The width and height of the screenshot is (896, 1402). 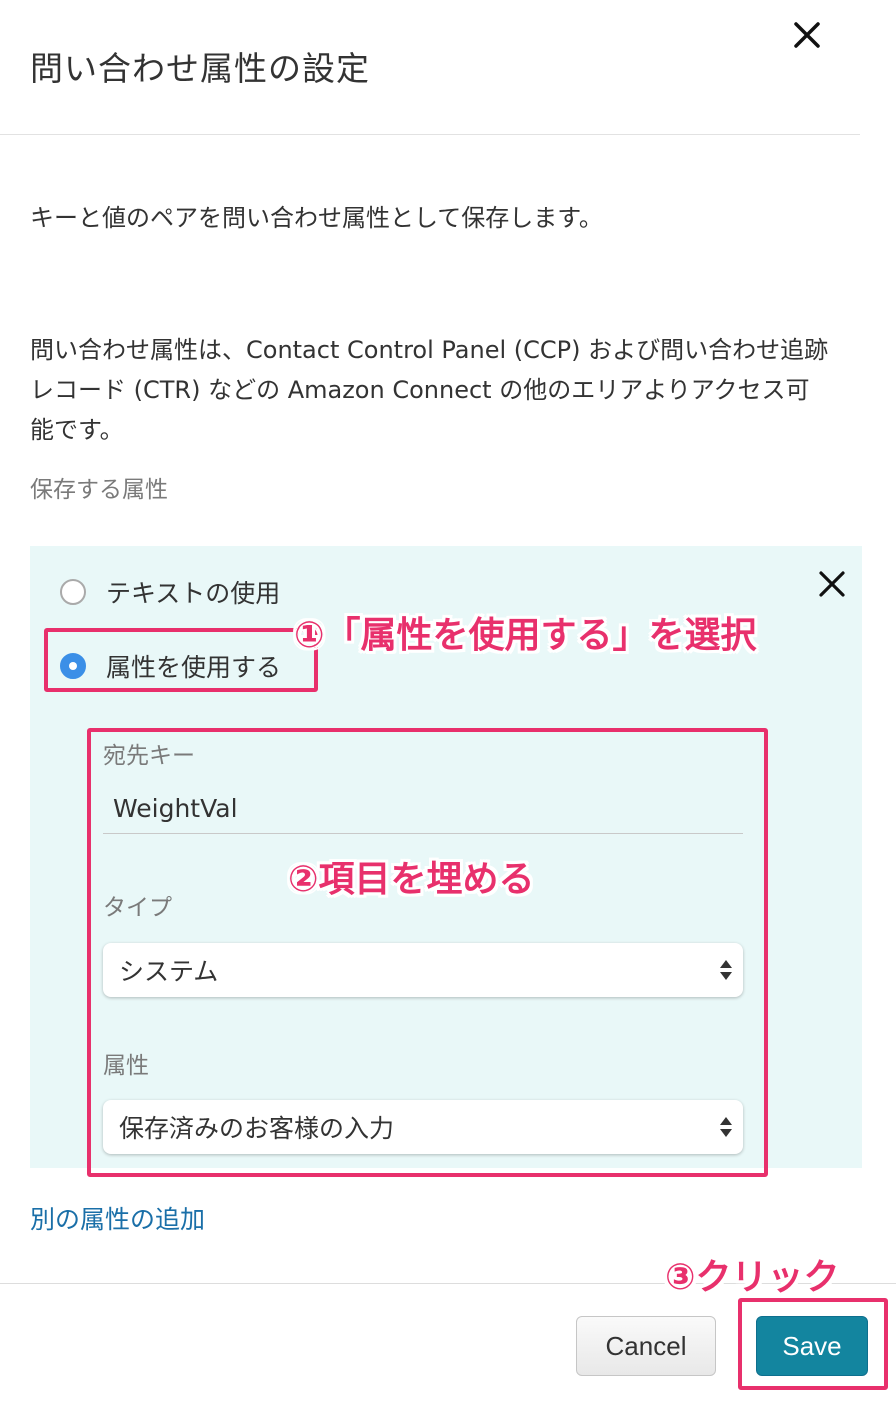 I want to click on annotation-step2: ②項目を埋める, so click(x=411, y=879).